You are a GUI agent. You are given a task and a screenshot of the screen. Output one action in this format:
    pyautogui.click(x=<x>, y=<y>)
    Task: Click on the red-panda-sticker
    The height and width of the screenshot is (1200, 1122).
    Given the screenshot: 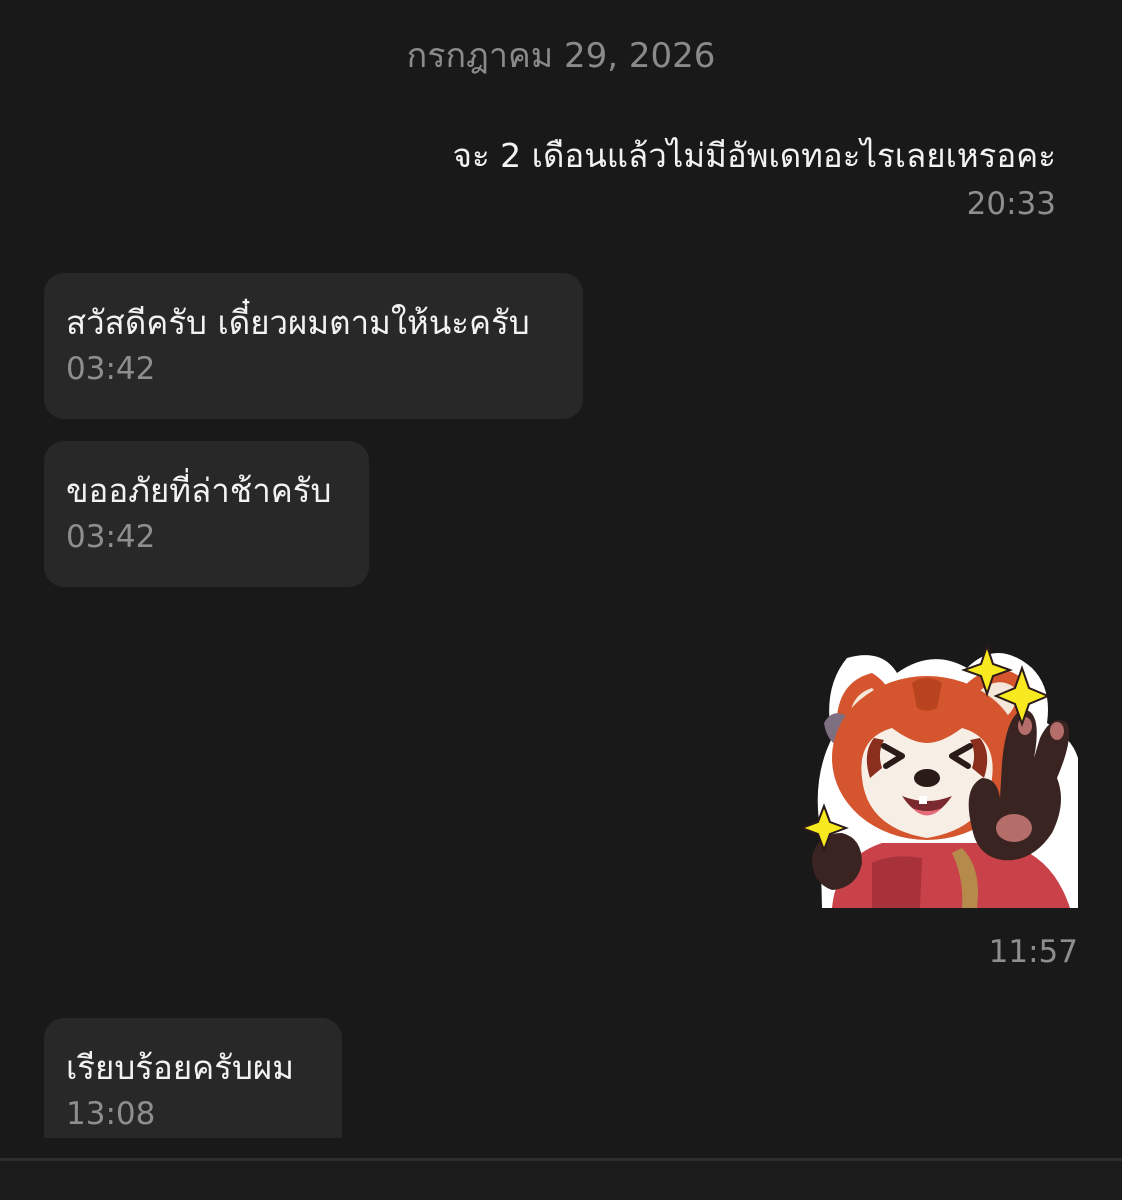 What is the action you would take?
    pyautogui.click(x=938, y=768)
    